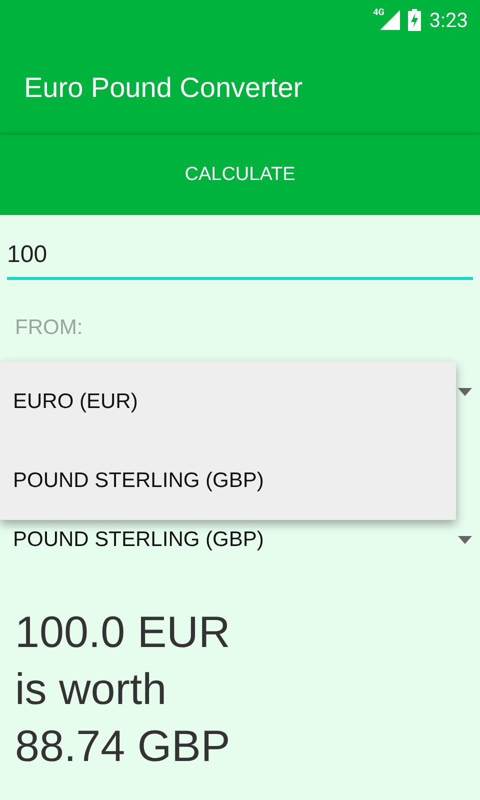 The image size is (480, 800). I want to click on result-text: 88.74 GBP, so click(123, 747).